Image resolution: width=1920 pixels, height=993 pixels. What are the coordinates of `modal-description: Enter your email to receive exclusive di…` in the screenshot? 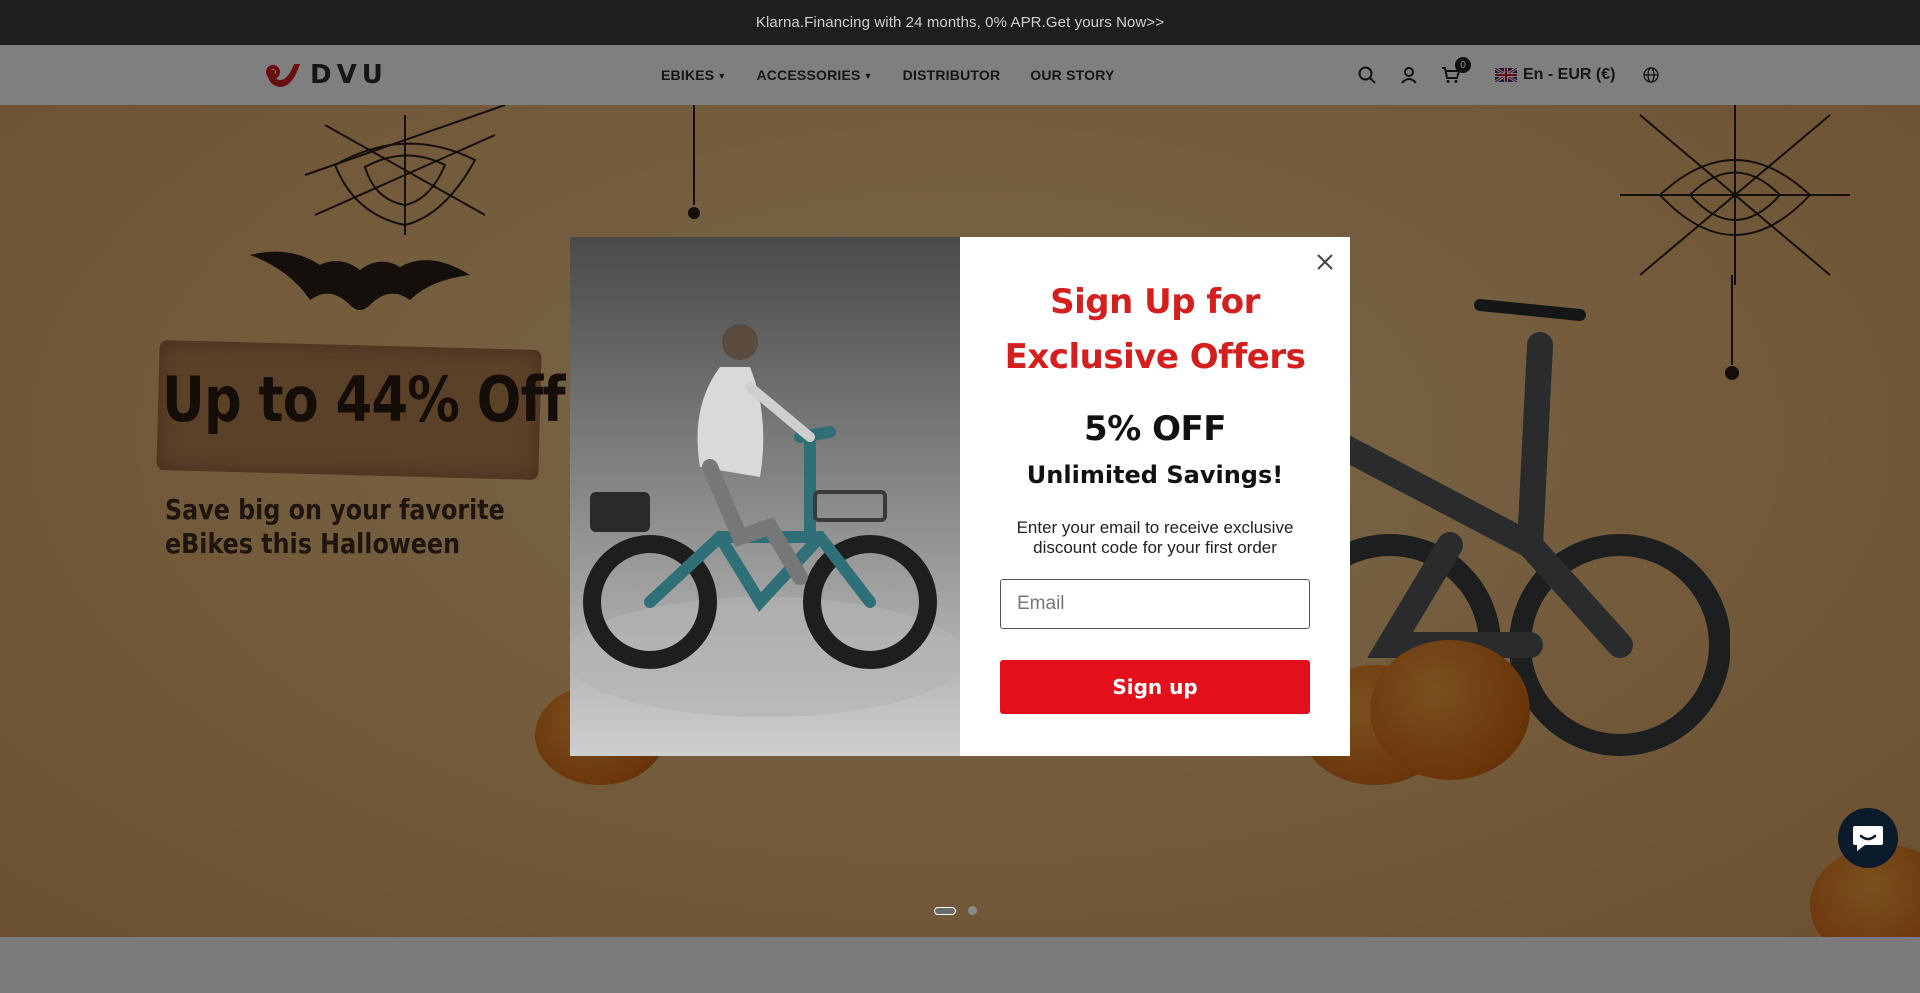 It's located at (1155, 537).